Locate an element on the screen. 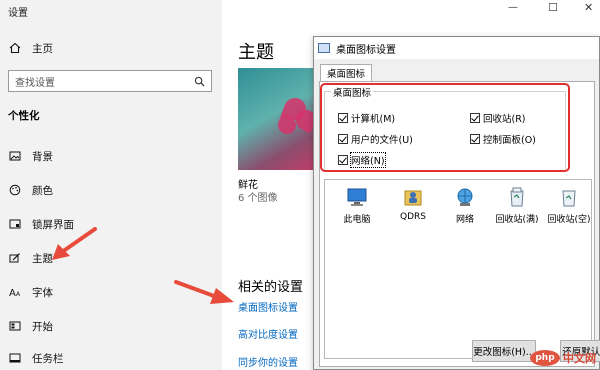 The height and width of the screenshot is (370, 600). link-desktop-icon-settings: 桌面图标设置 is located at coordinates (268, 306).